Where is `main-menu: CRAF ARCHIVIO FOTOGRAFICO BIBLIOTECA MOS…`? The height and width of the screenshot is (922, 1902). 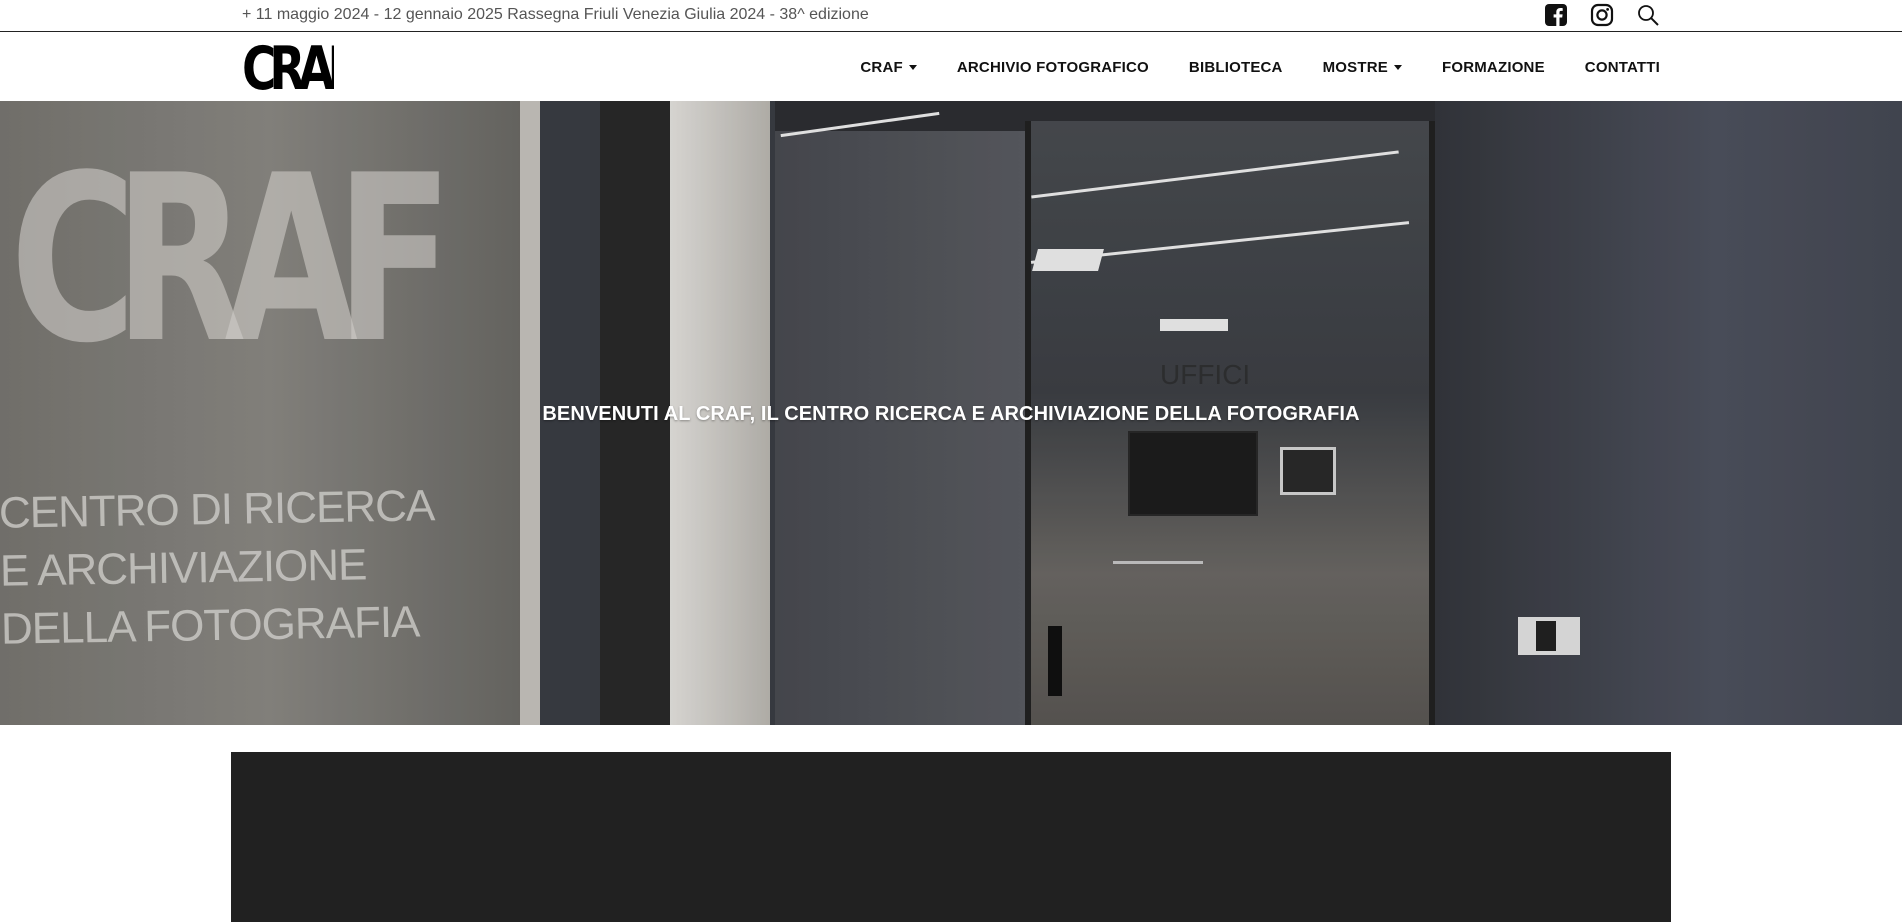
main-menu: CRAF ARCHIVIO FOTOGRAFICO BIBLIOTECA MOS… is located at coordinates (1260, 67).